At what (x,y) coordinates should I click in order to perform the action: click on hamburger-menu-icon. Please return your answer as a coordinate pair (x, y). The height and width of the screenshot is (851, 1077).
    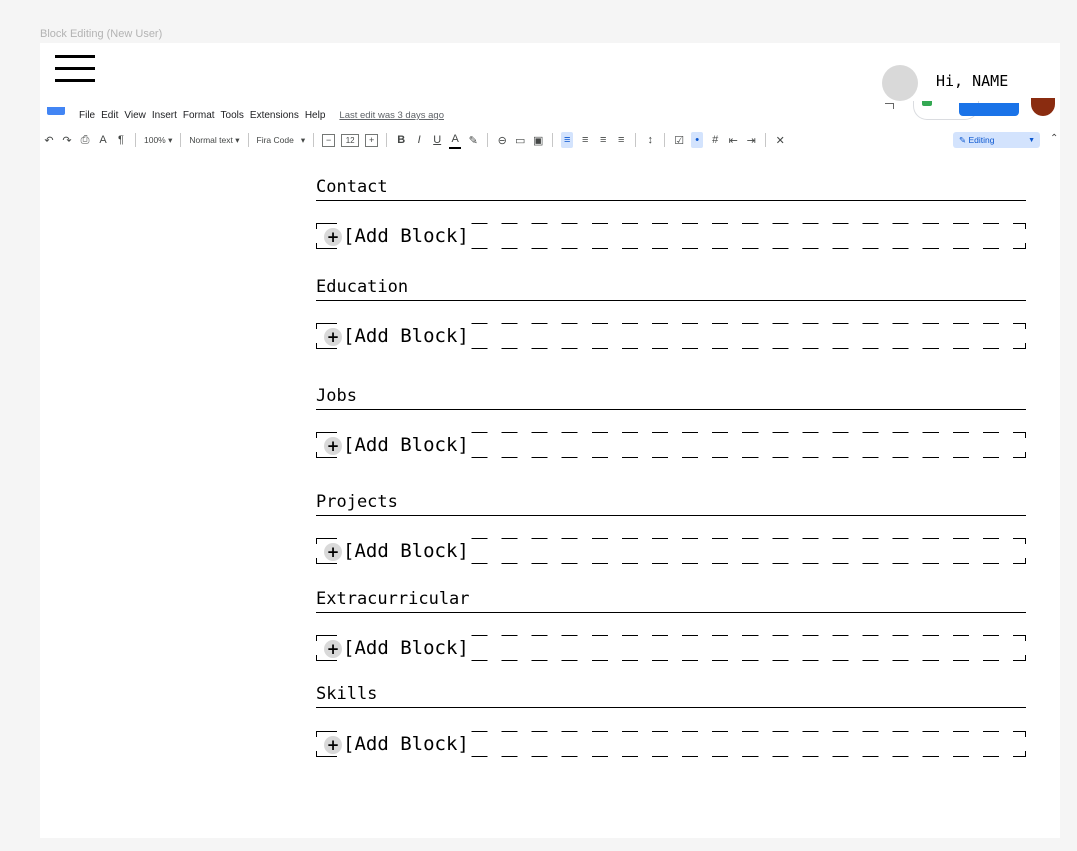
    Looking at the image, I should click on (75, 69).